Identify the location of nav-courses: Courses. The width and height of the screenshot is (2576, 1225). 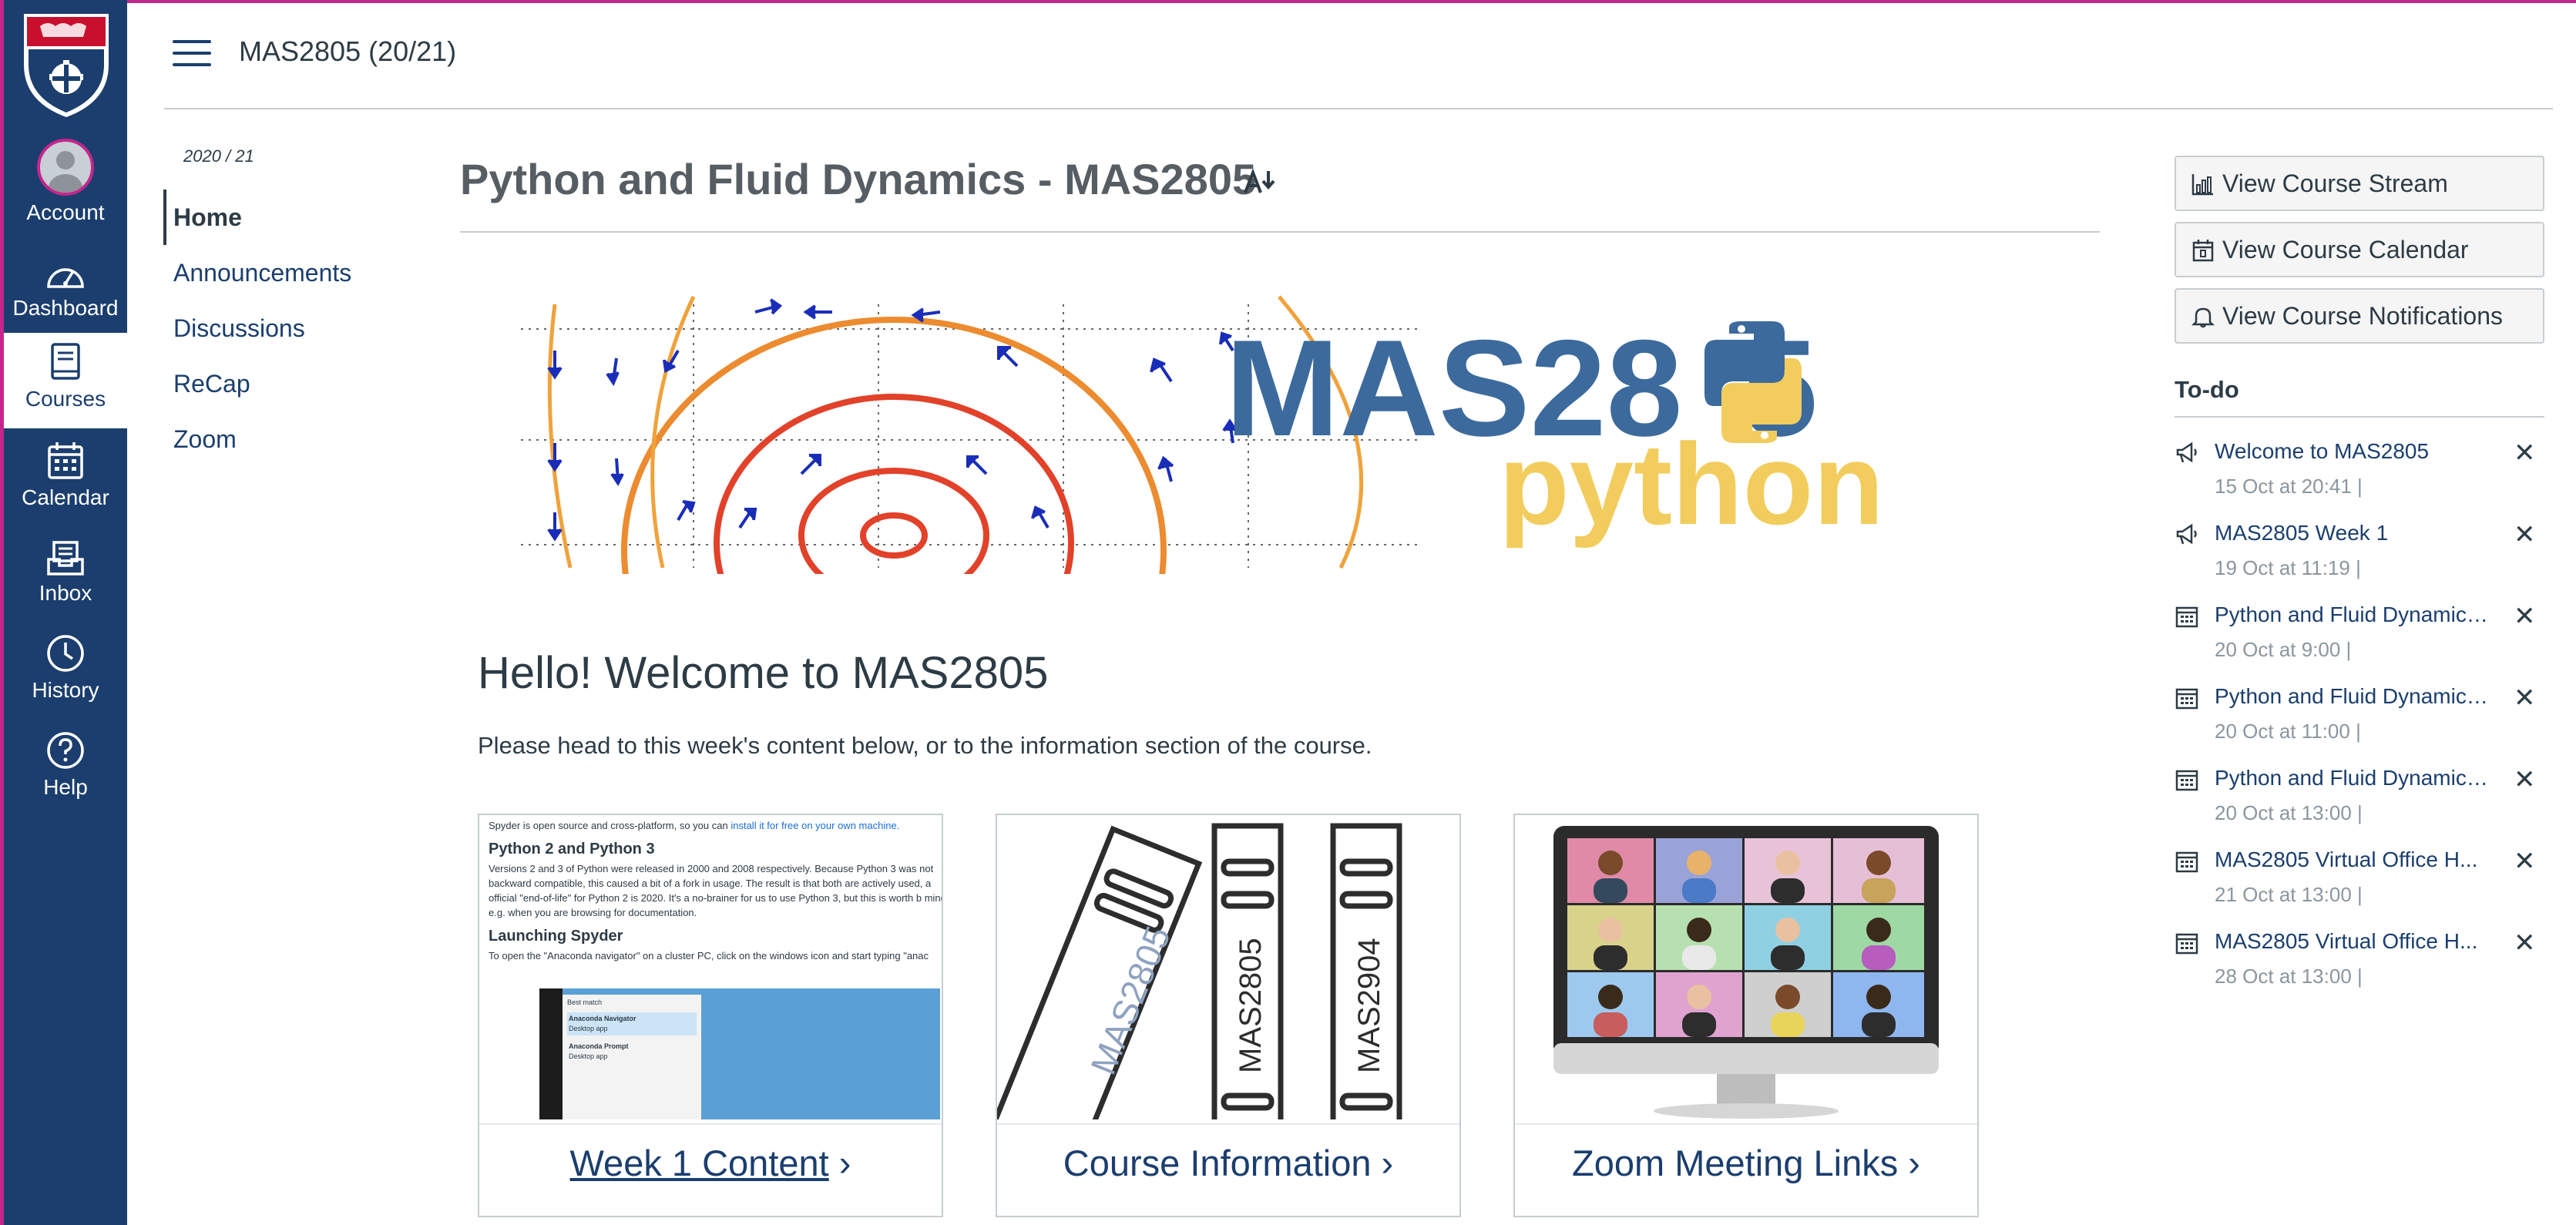
(65, 381).